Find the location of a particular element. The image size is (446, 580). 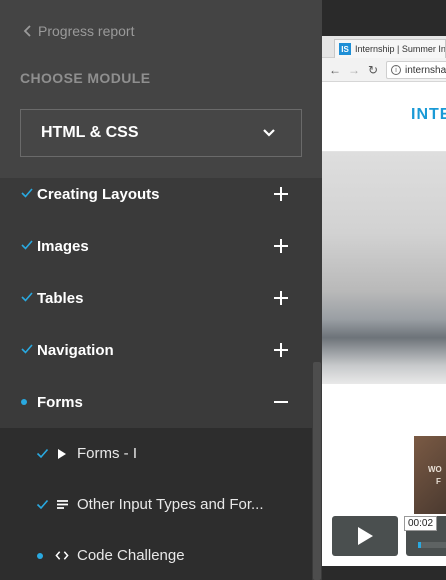

info-icon: i is located at coordinates (396, 70).